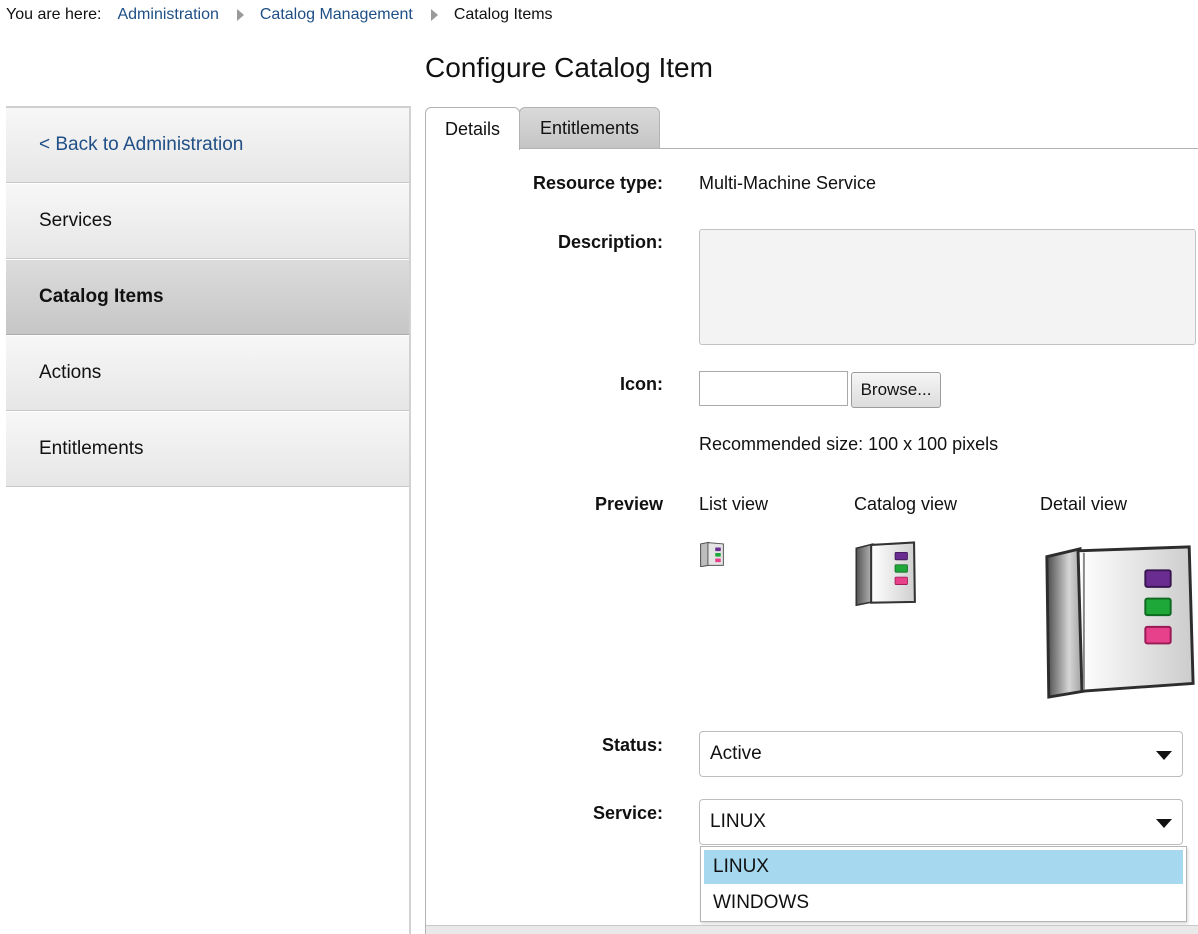 The image size is (1198, 934). Describe the element at coordinates (54, 14) in the screenshot. I see `breadcrumb-prefix: You are here:` at that location.